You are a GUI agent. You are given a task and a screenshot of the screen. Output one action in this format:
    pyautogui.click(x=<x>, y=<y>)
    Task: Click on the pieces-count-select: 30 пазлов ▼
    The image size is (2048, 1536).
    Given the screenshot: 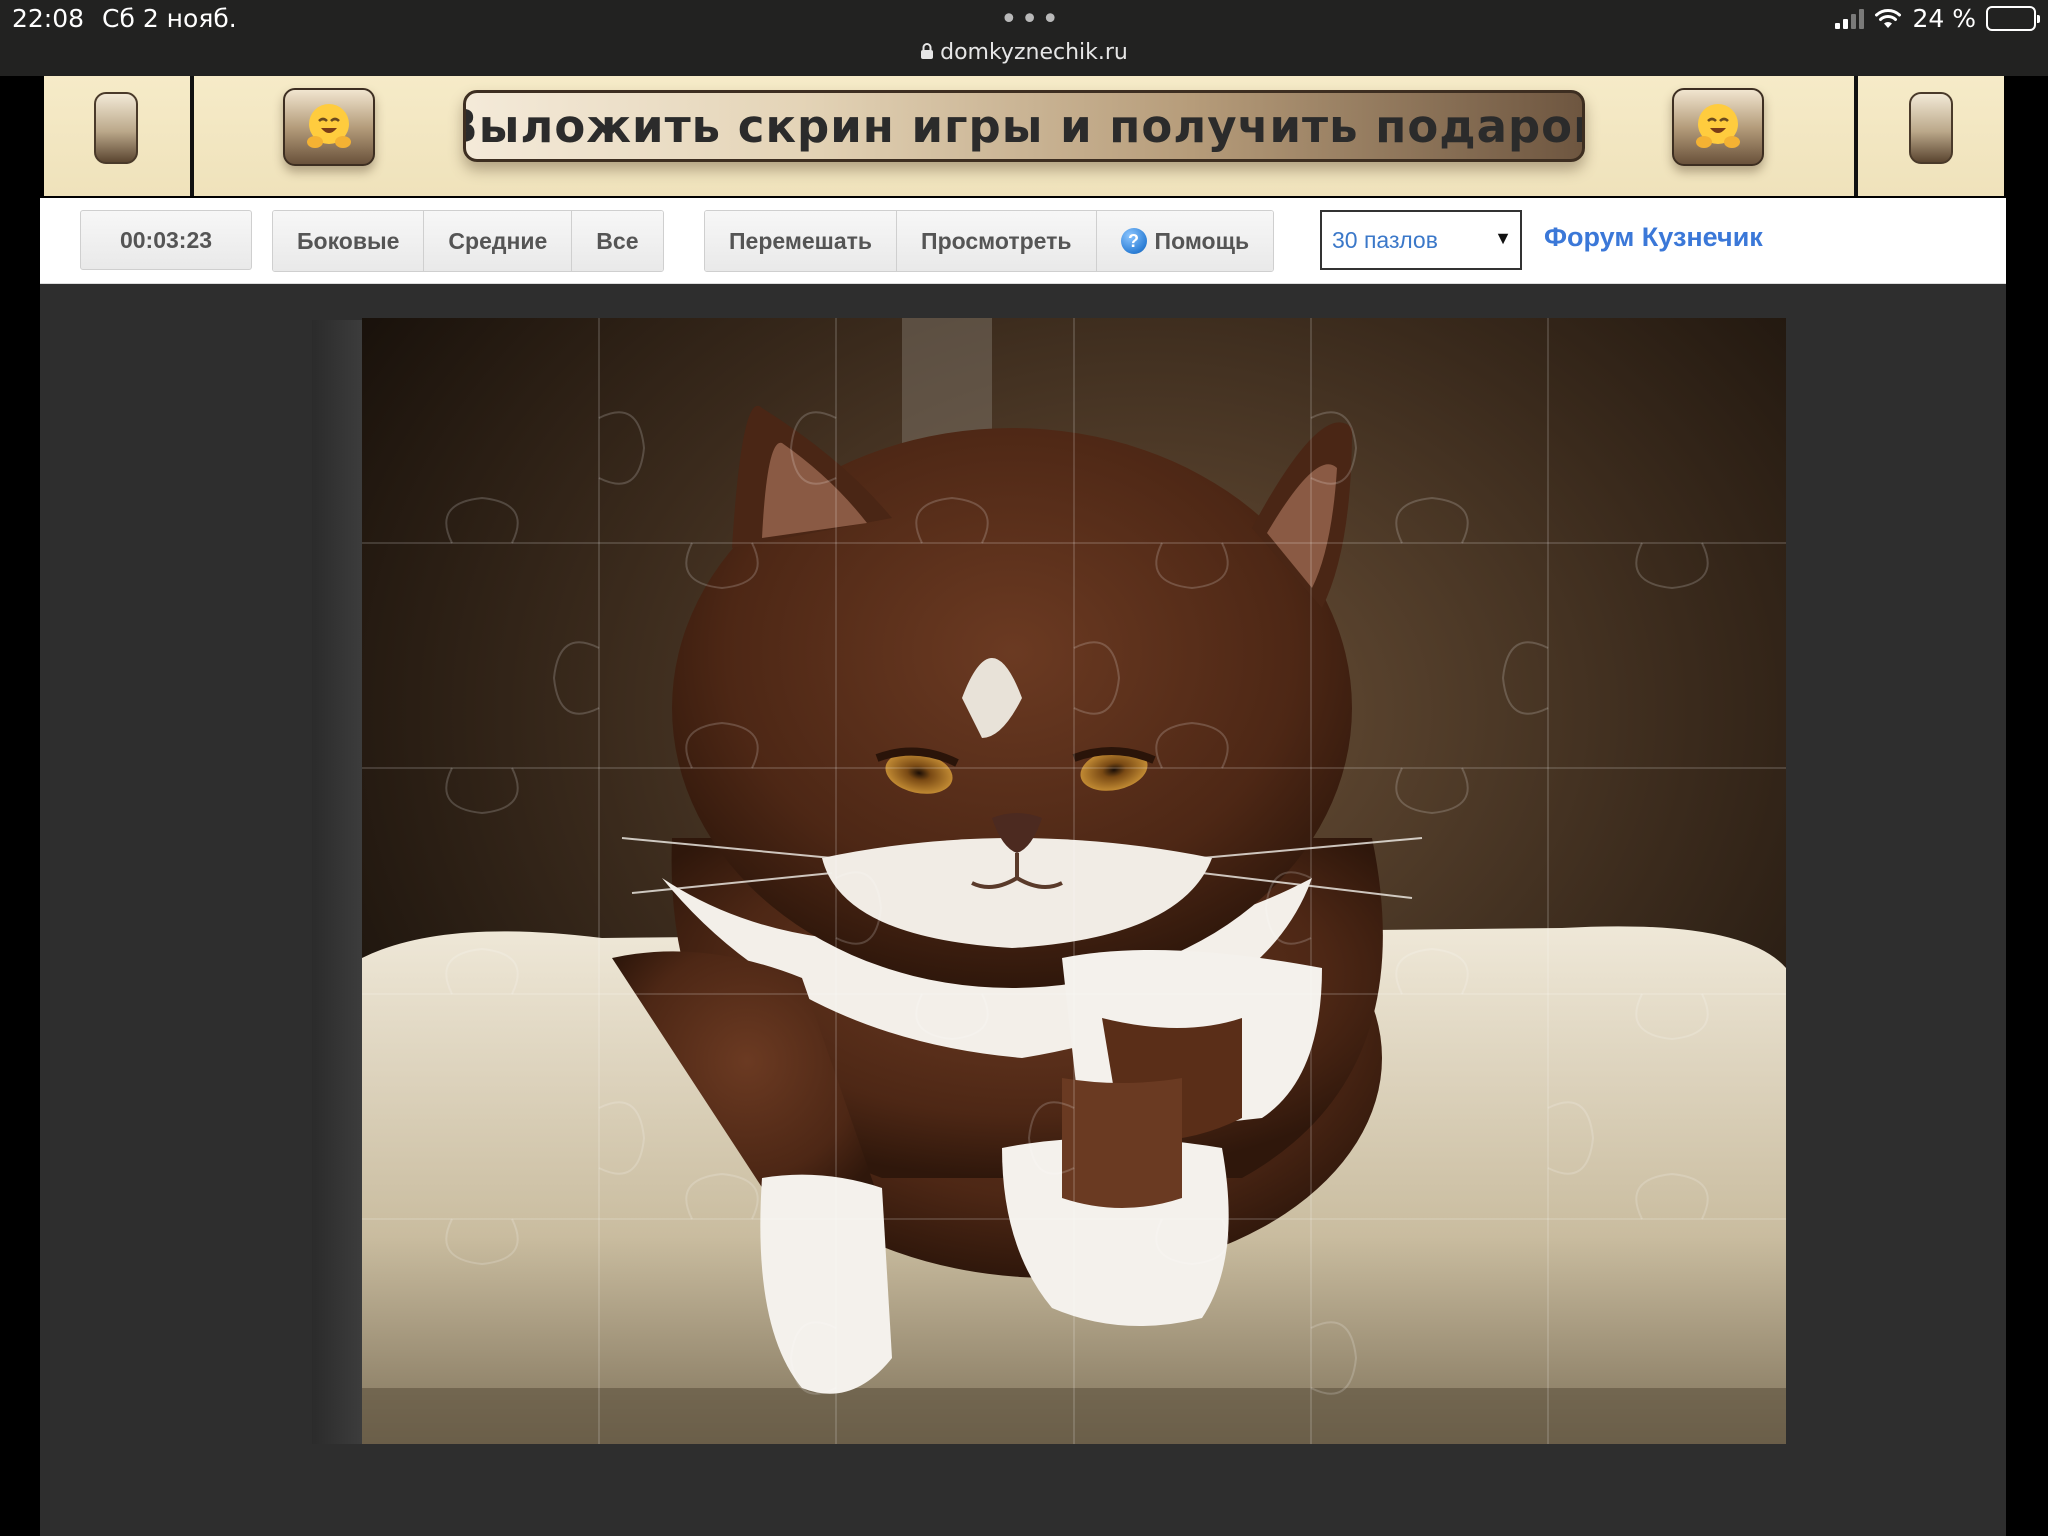 What is the action you would take?
    pyautogui.click(x=1421, y=240)
    